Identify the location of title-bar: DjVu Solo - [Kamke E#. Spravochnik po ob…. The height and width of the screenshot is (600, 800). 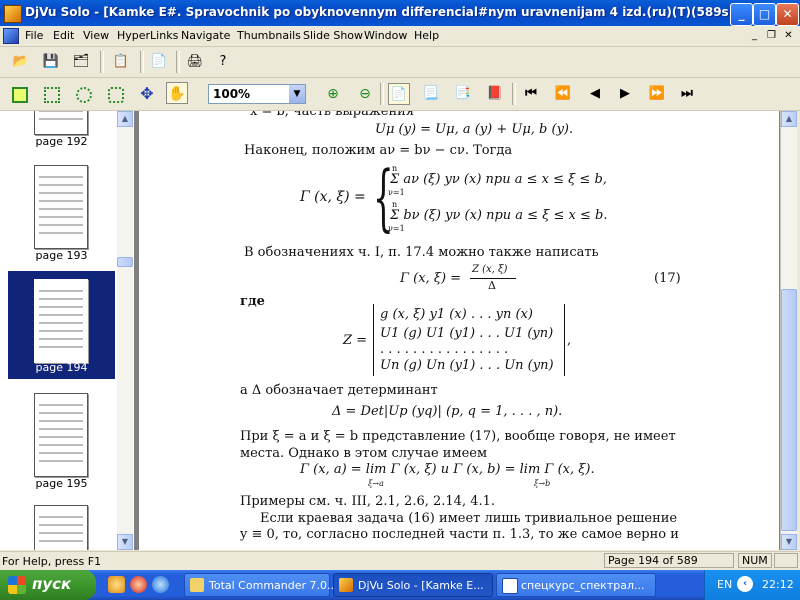
(400, 13).